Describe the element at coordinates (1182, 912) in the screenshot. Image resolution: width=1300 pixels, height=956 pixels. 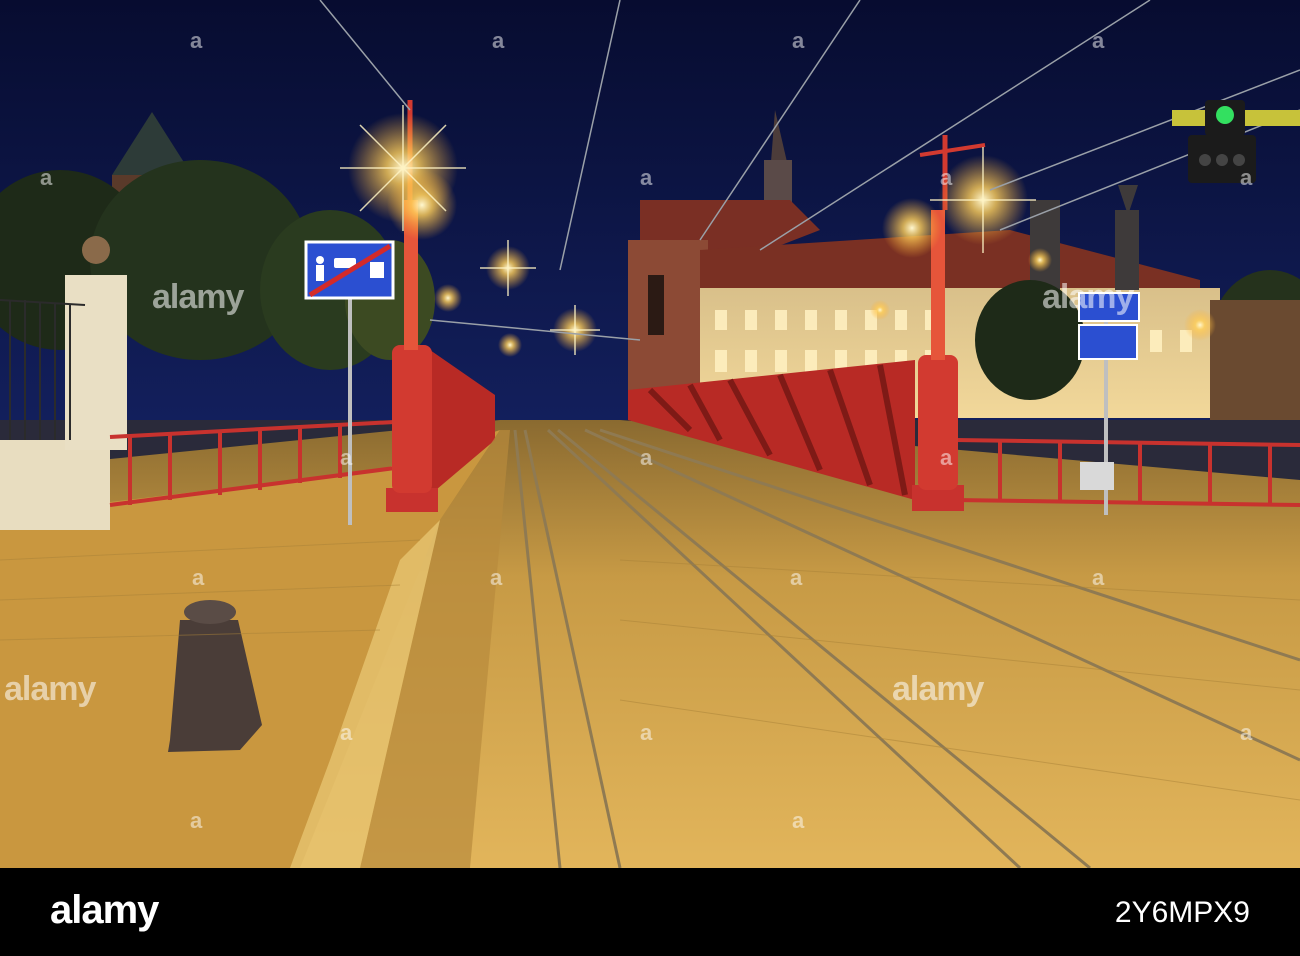
I see `image-id: 2Y6MPX9` at that location.